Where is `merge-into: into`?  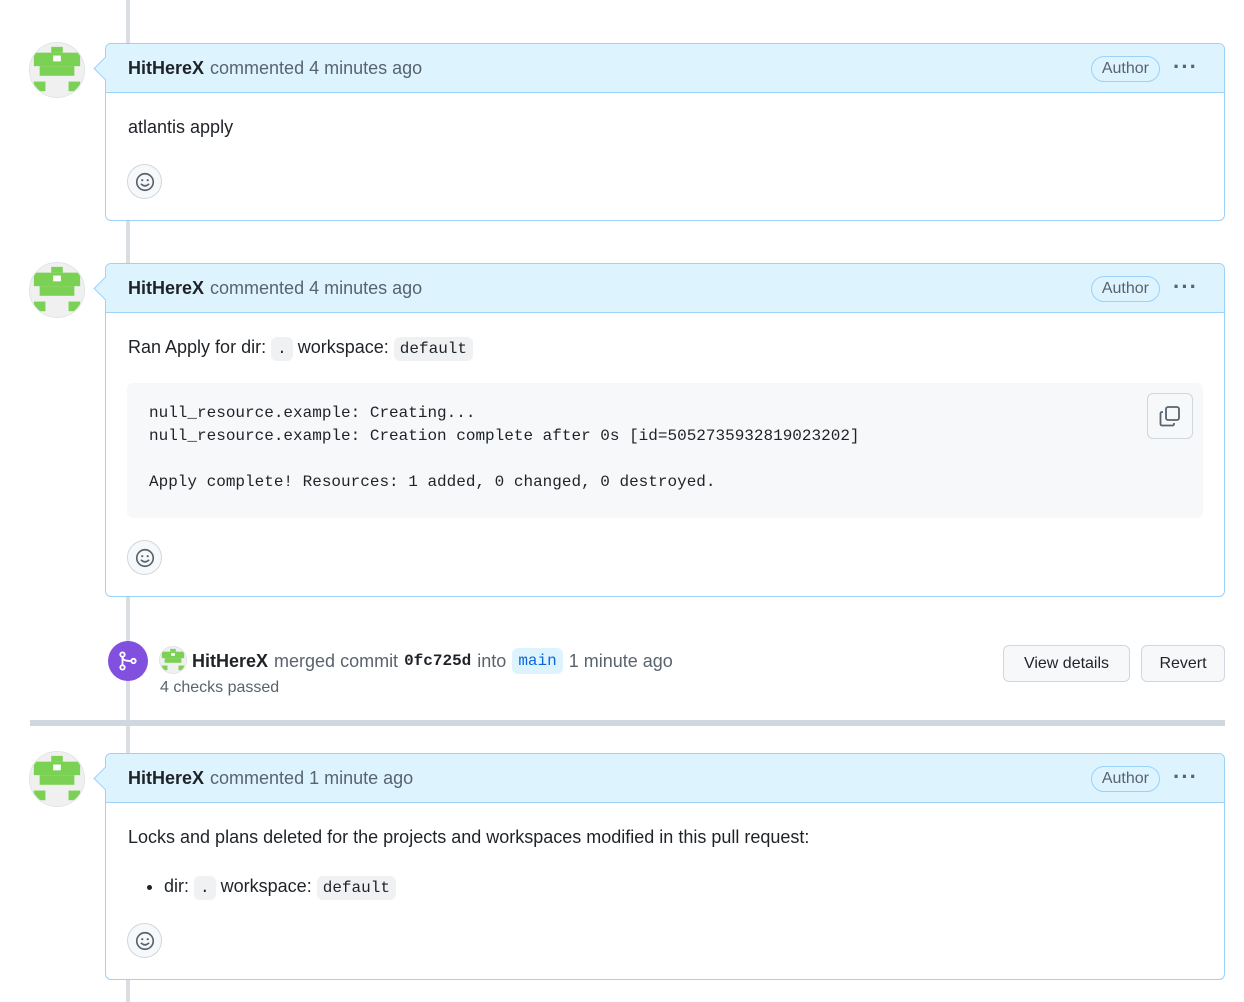 merge-into: into is located at coordinates (492, 660).